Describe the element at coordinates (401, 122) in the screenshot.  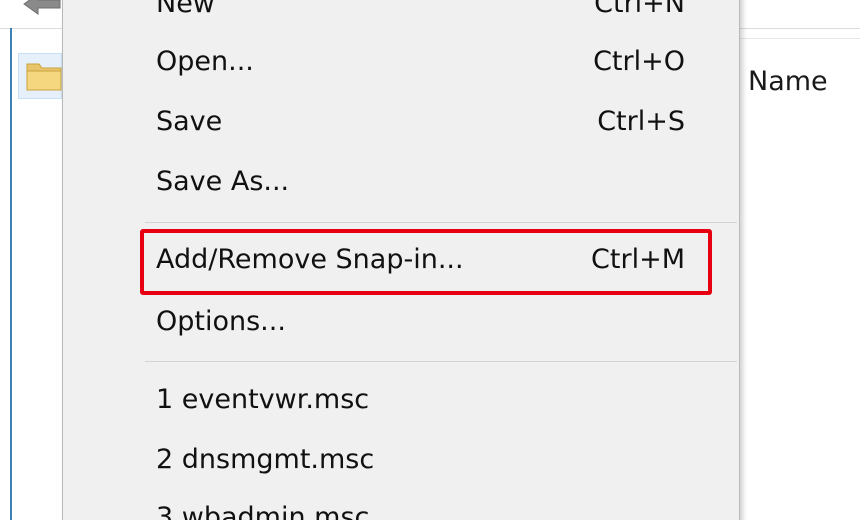
I see `menu-item-save: Save Ctrl+S` at that location.